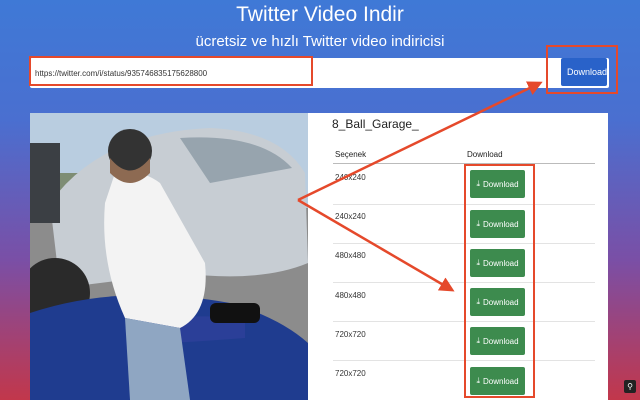 This screenshot has height=400, width=640. I want to click on extension-icon: ⚲, so click(630, 386).